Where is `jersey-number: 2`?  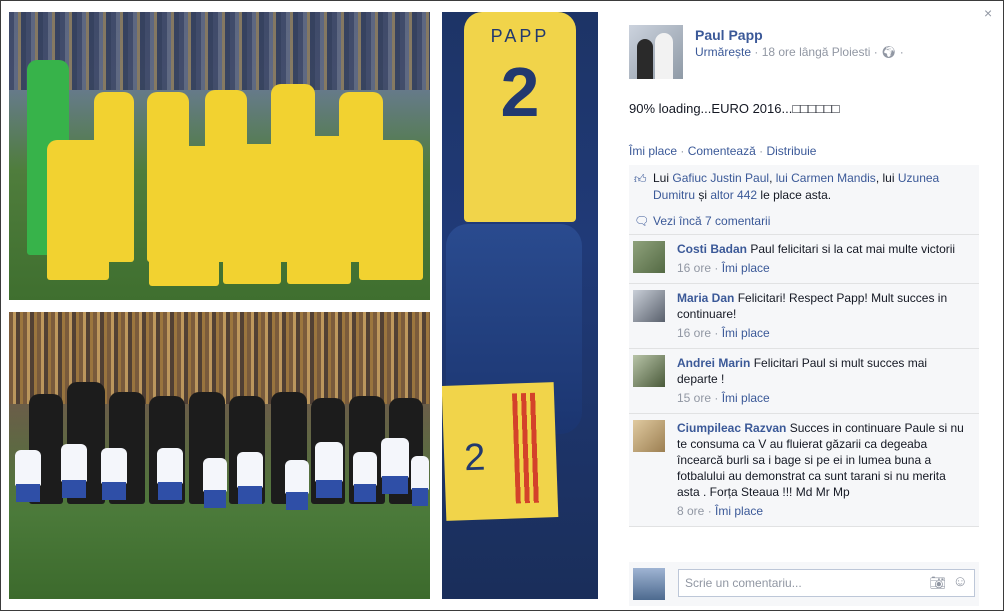
jersey-number: 2 is located at coordinates (520, 92).